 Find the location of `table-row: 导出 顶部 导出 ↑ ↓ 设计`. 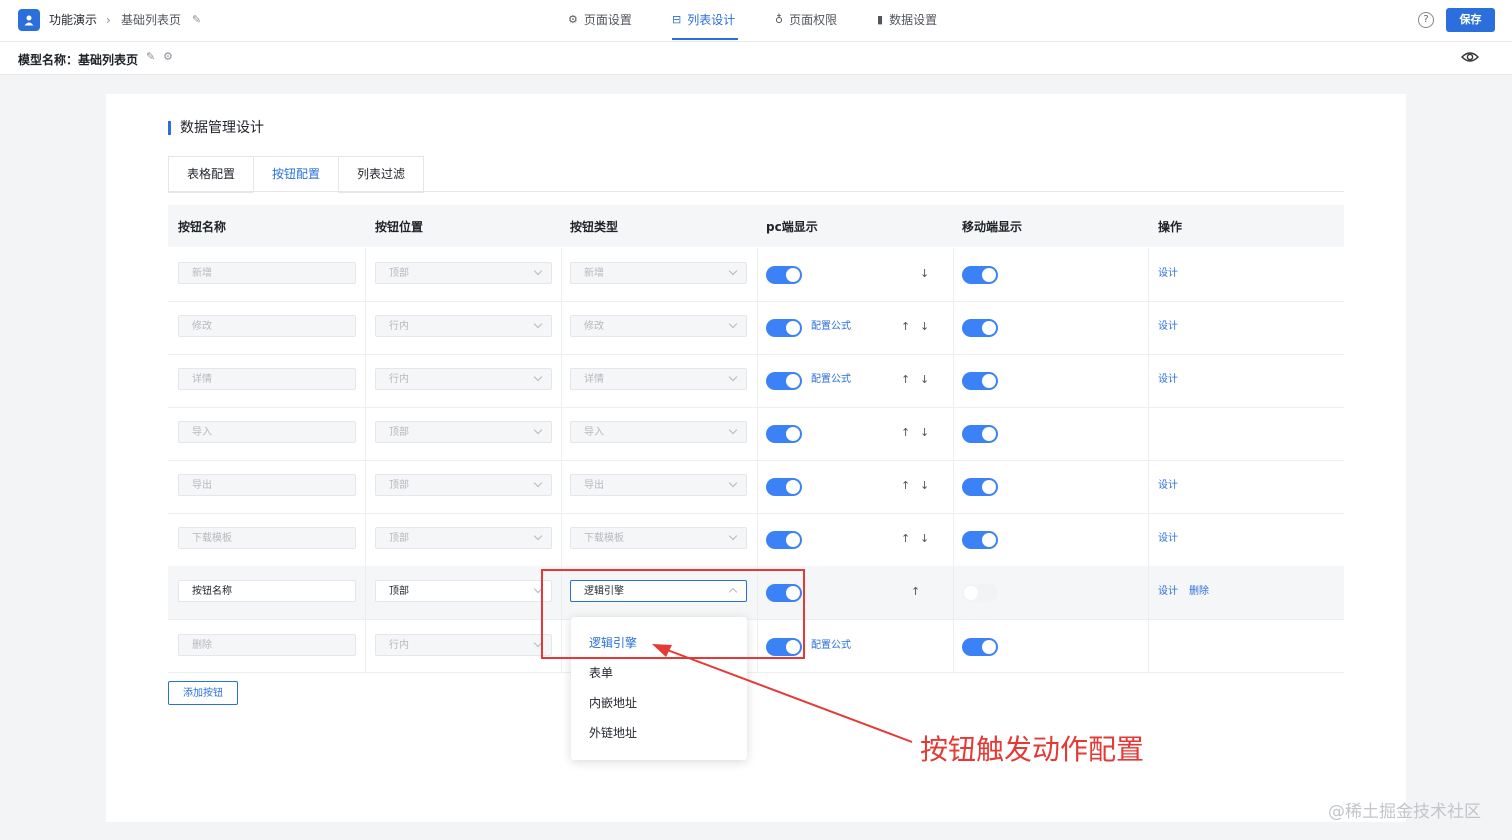

table-row: 导出 顶部 导出 ↑ ↓ 设计 is located at coordinates (756, 487).